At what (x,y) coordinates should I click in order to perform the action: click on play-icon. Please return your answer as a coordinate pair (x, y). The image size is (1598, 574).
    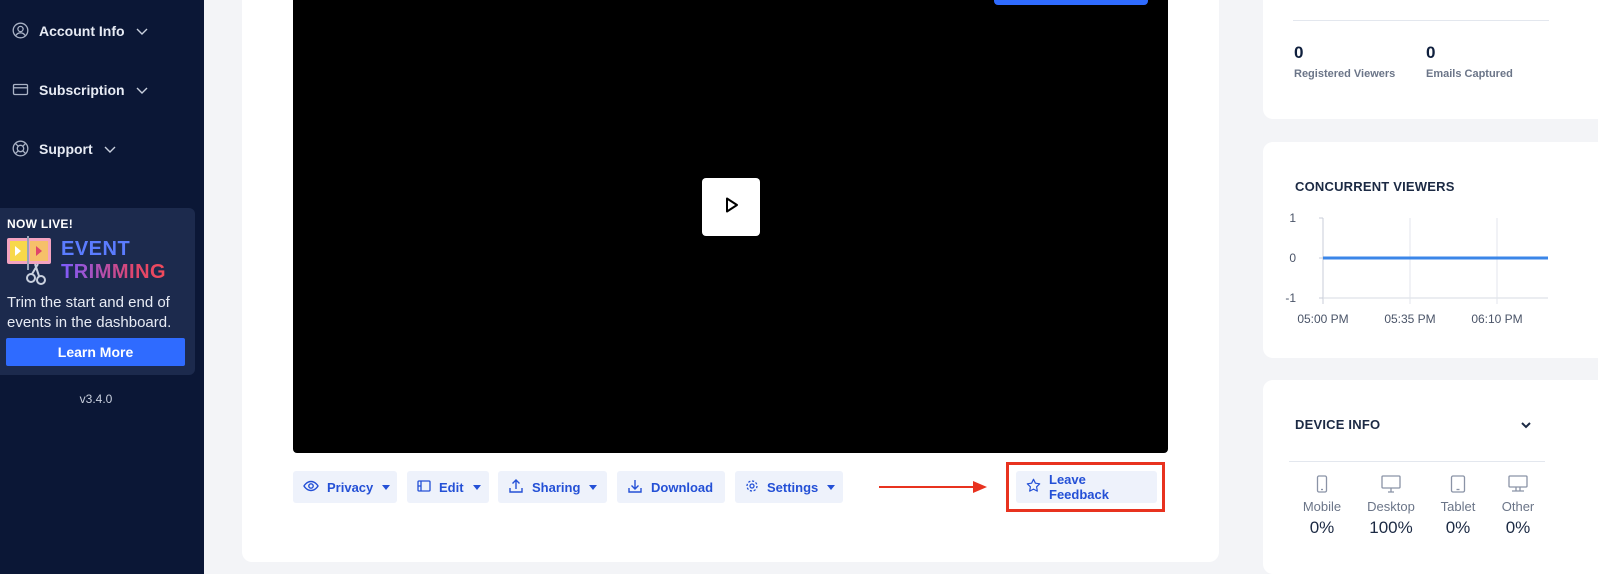
    Looking at the image, I should click on (731, 207).